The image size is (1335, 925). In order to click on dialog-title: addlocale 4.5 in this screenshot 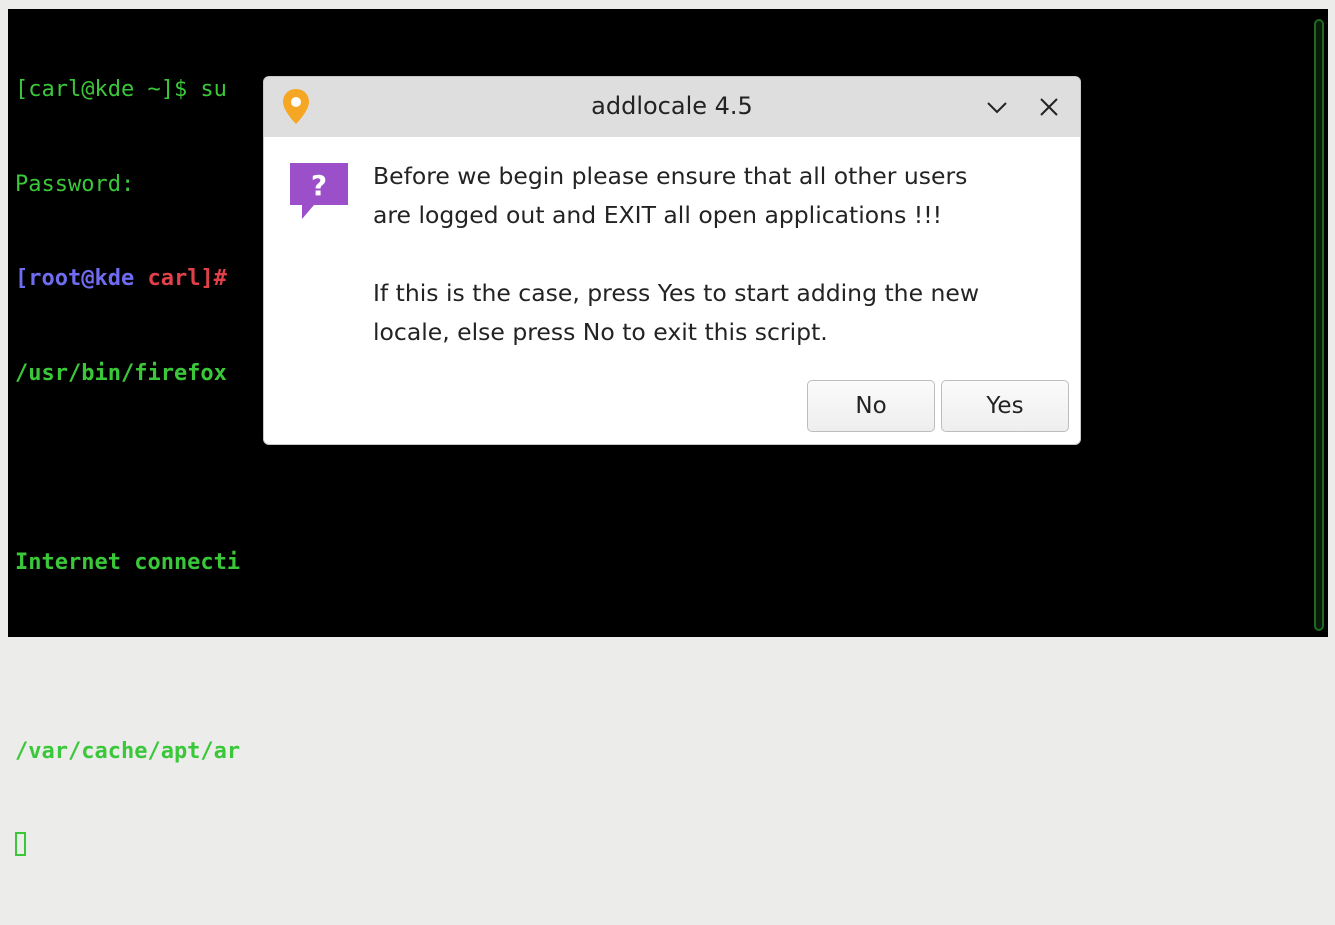, I will do `click(672, 106)`.